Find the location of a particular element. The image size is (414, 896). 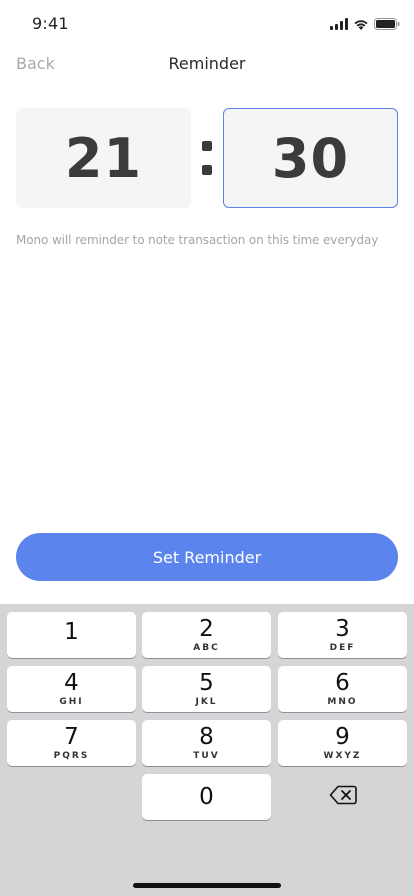

keypad-key-5: 5 JKL is located at coordinates (206, 689).